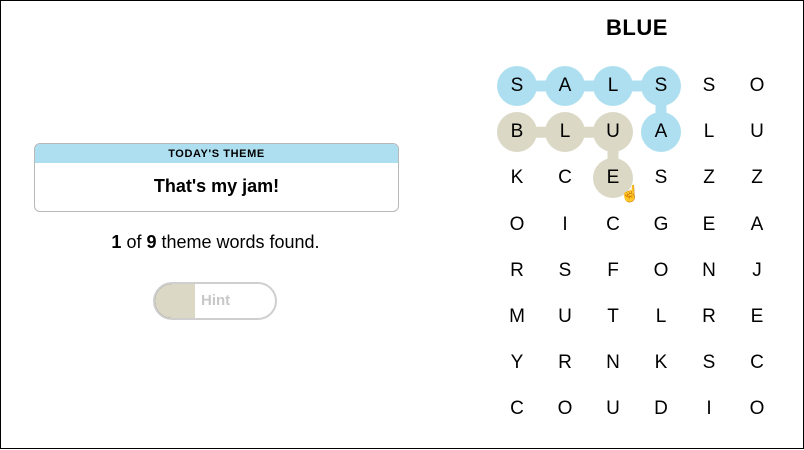 The width and height of the screenshot is (804, 450). I want to click on hint-button: Hint, so click(215, 301).